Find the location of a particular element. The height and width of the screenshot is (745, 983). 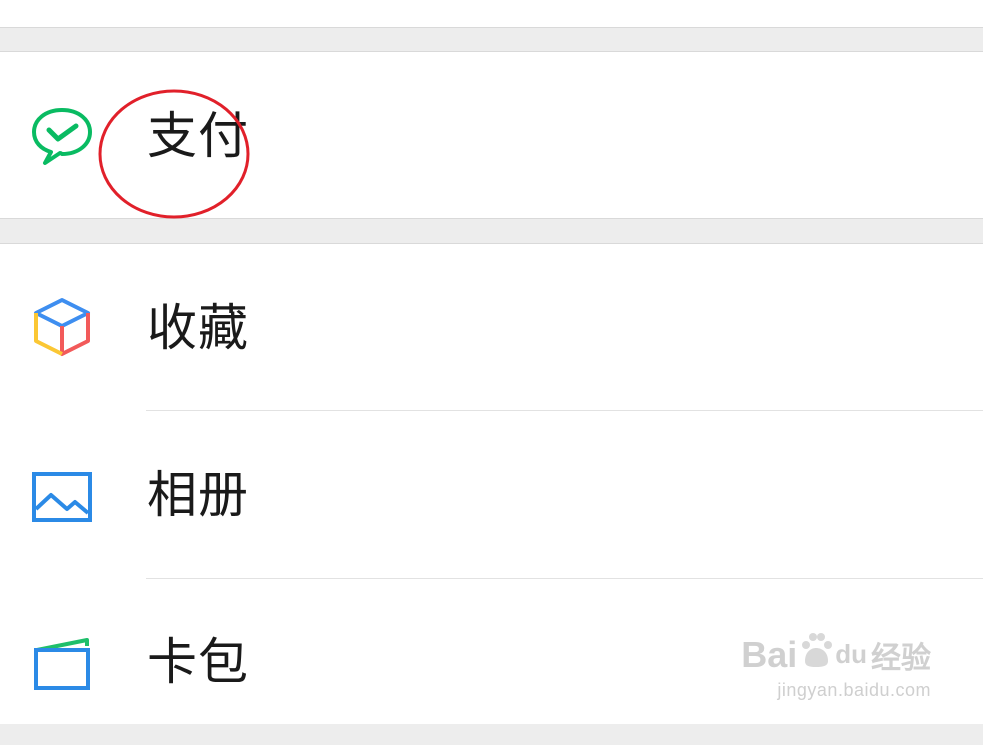

album-picture-icon is located at coordinates (62, 497).